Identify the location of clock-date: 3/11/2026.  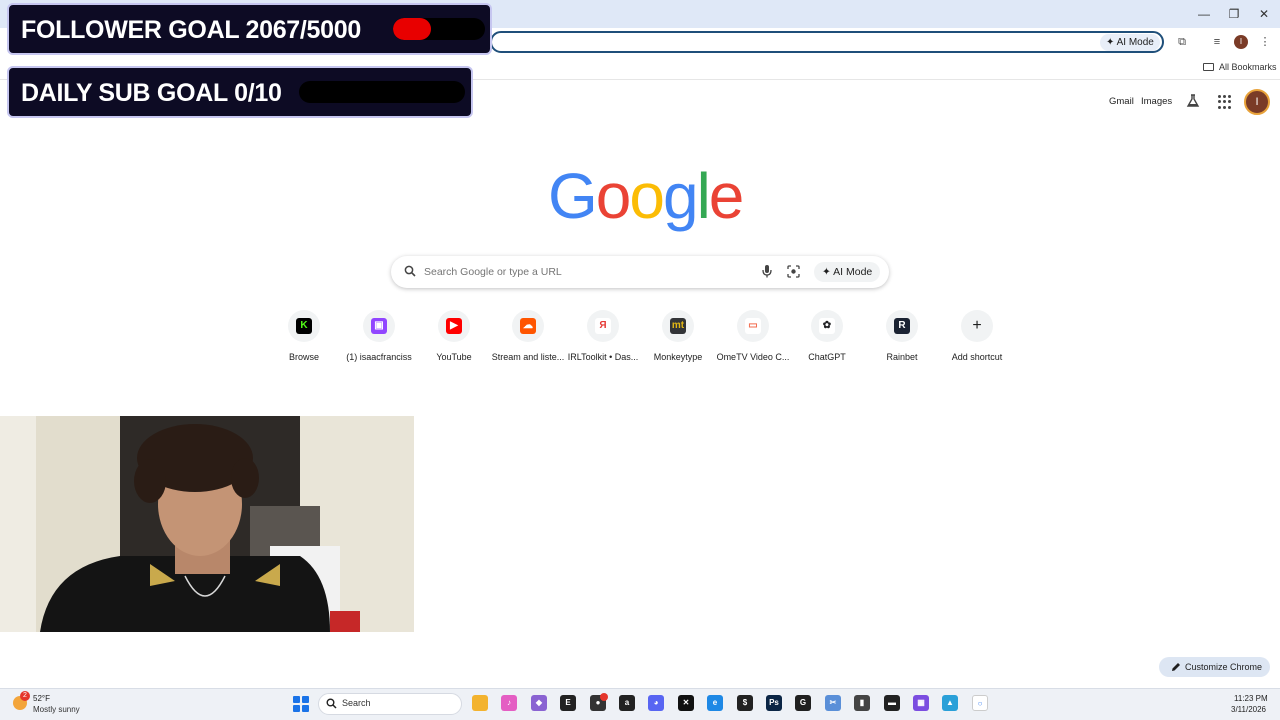
(1248, 709).